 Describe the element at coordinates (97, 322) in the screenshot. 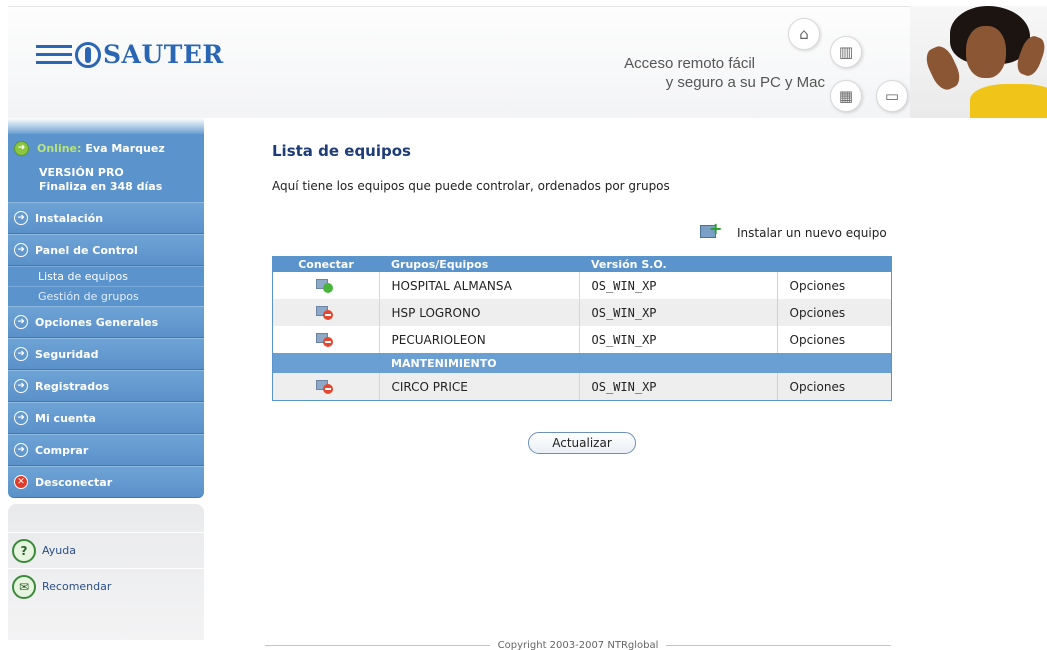

I see `sidebar-item-label: Opciones Generales` at that location.